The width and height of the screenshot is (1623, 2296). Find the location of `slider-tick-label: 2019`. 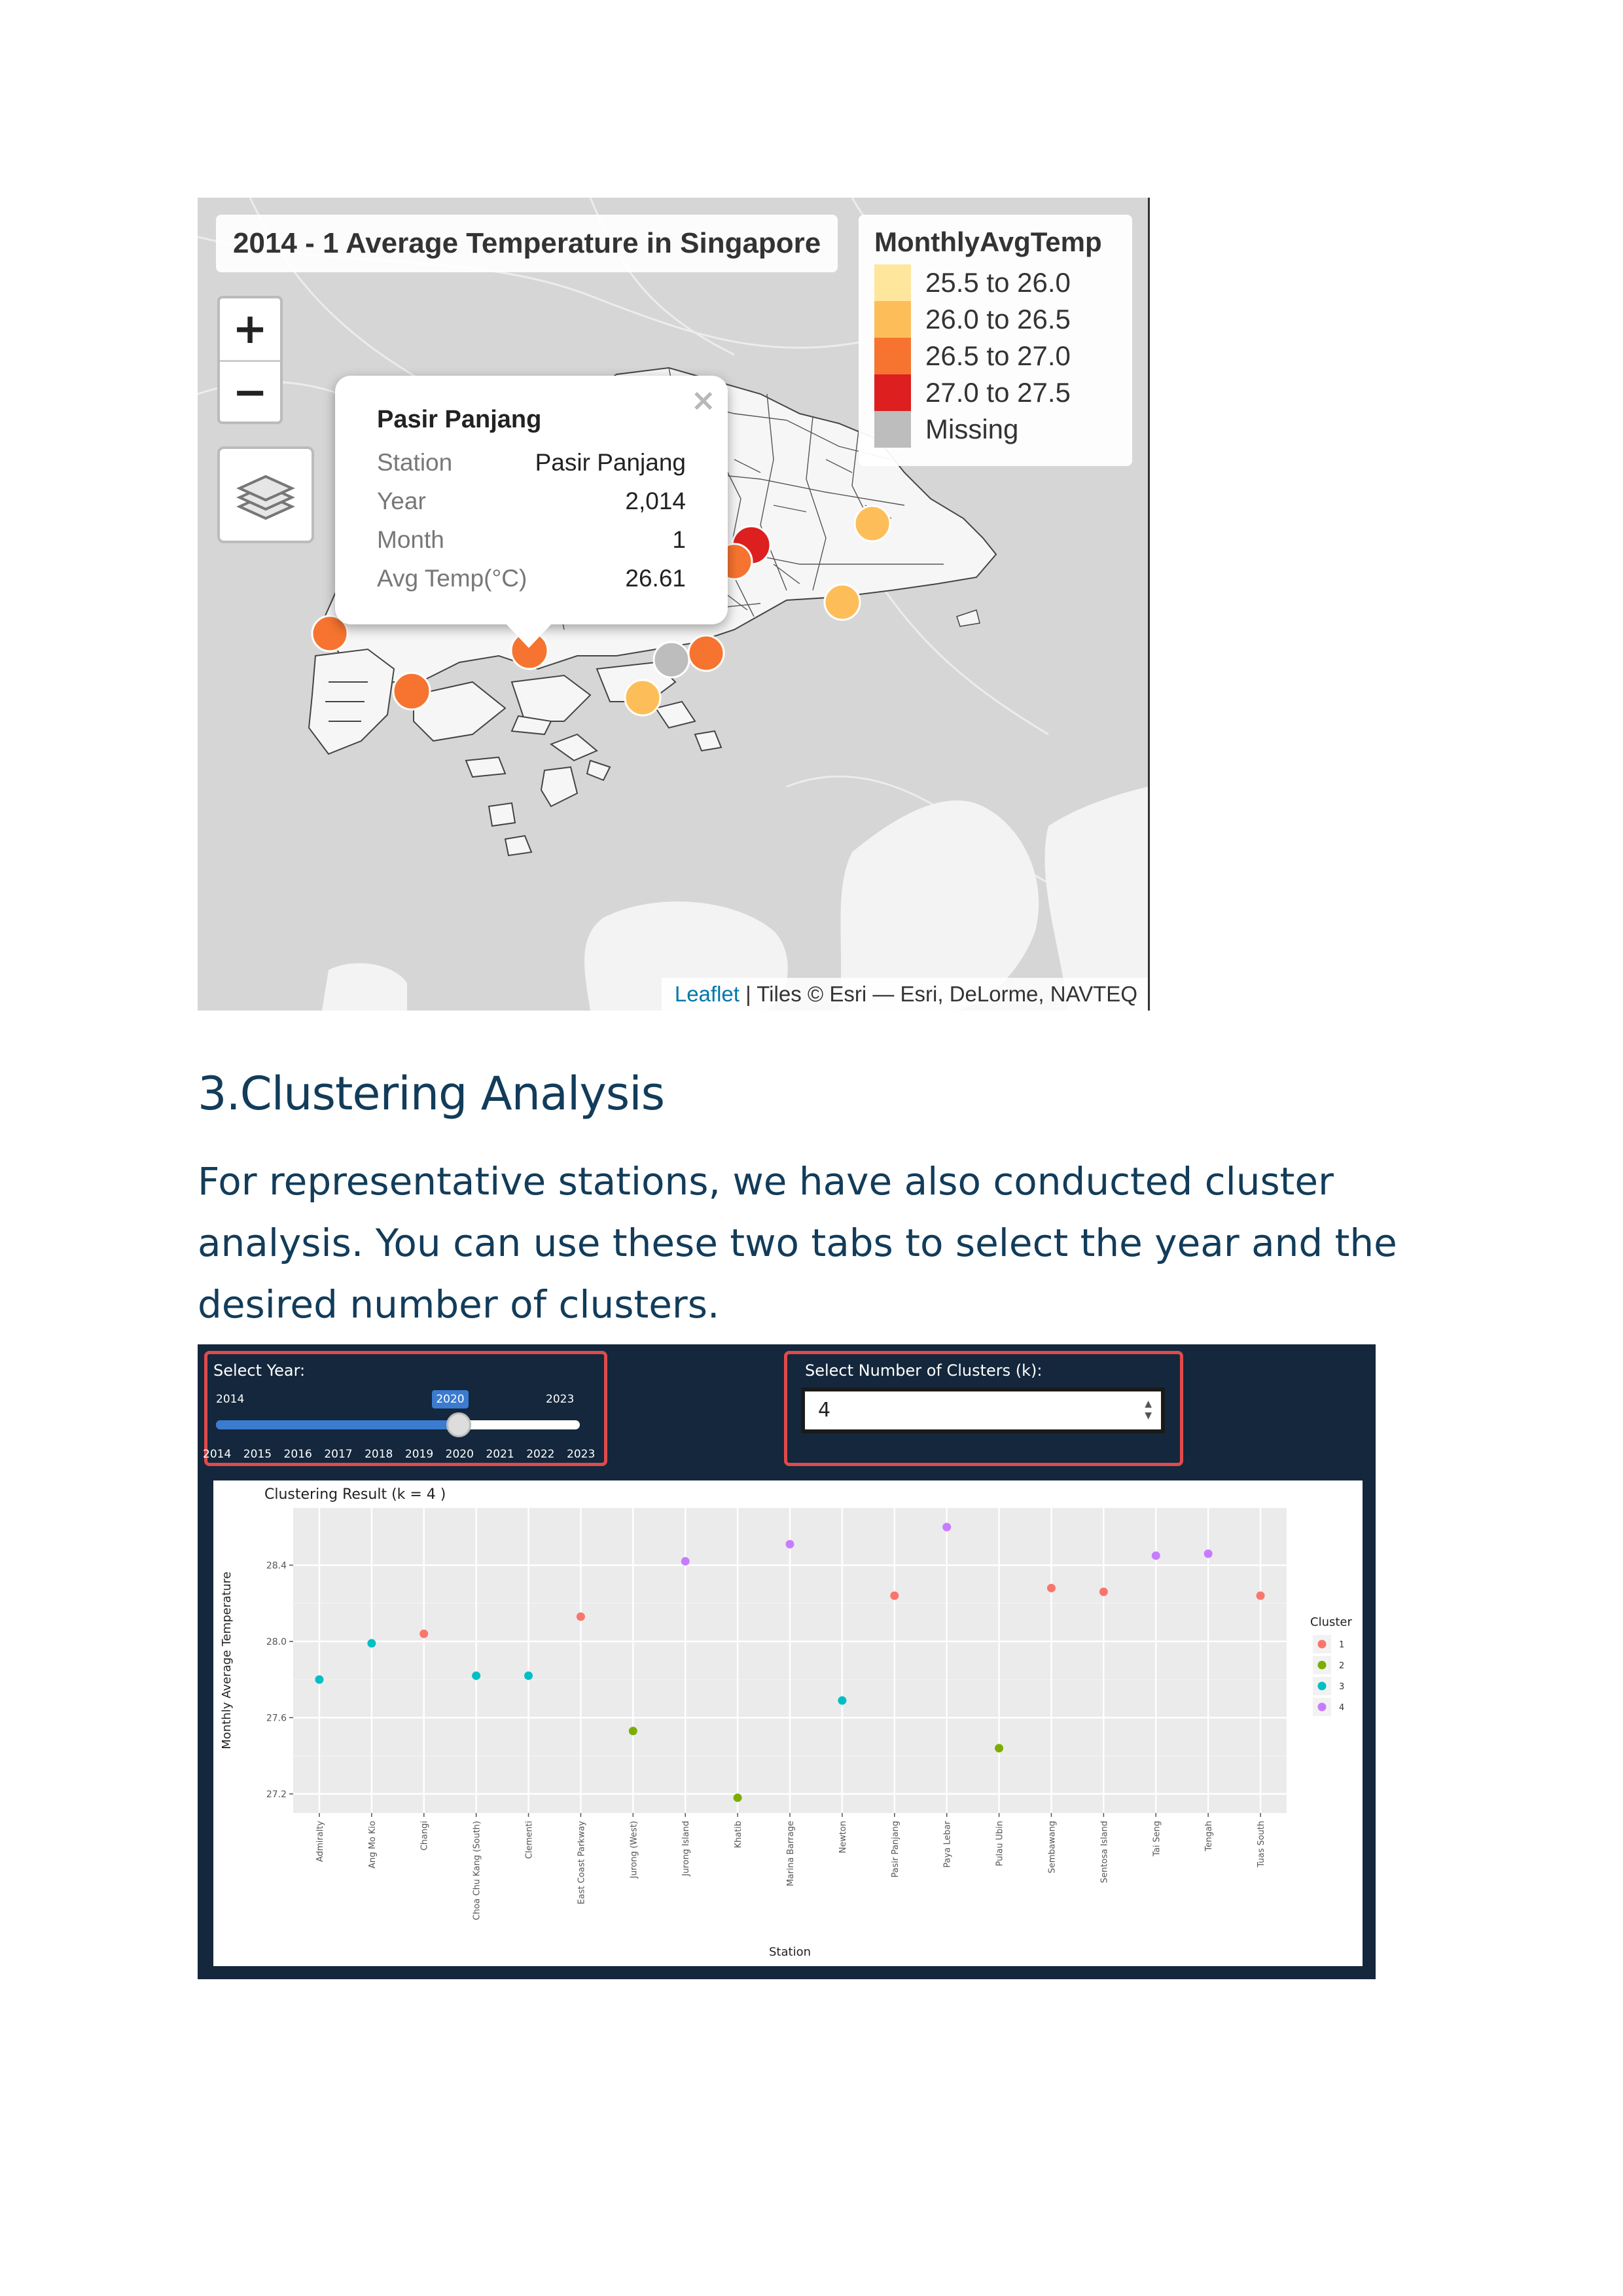

slider-tick-label: 2019 is located at coordinates (419, 1454).